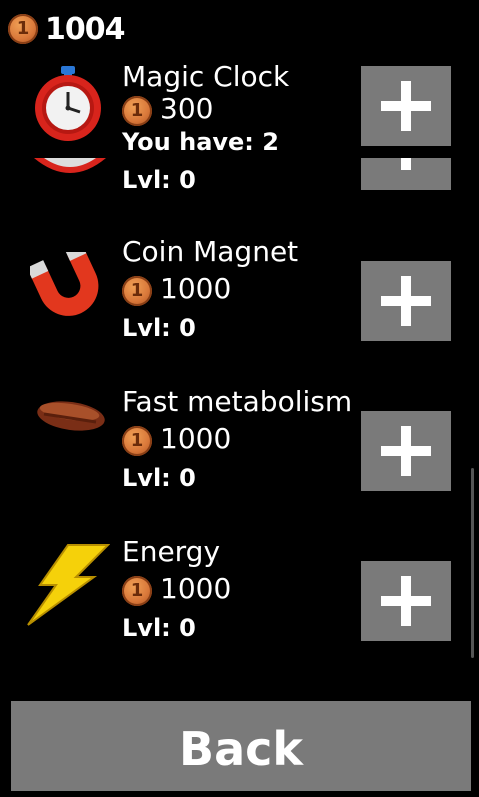  I want to click on item-name: Energy, so click(171, 551).